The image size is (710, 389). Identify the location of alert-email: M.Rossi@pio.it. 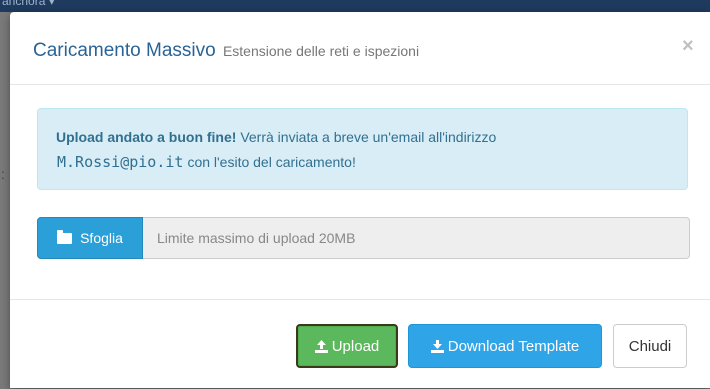
(120, 162).